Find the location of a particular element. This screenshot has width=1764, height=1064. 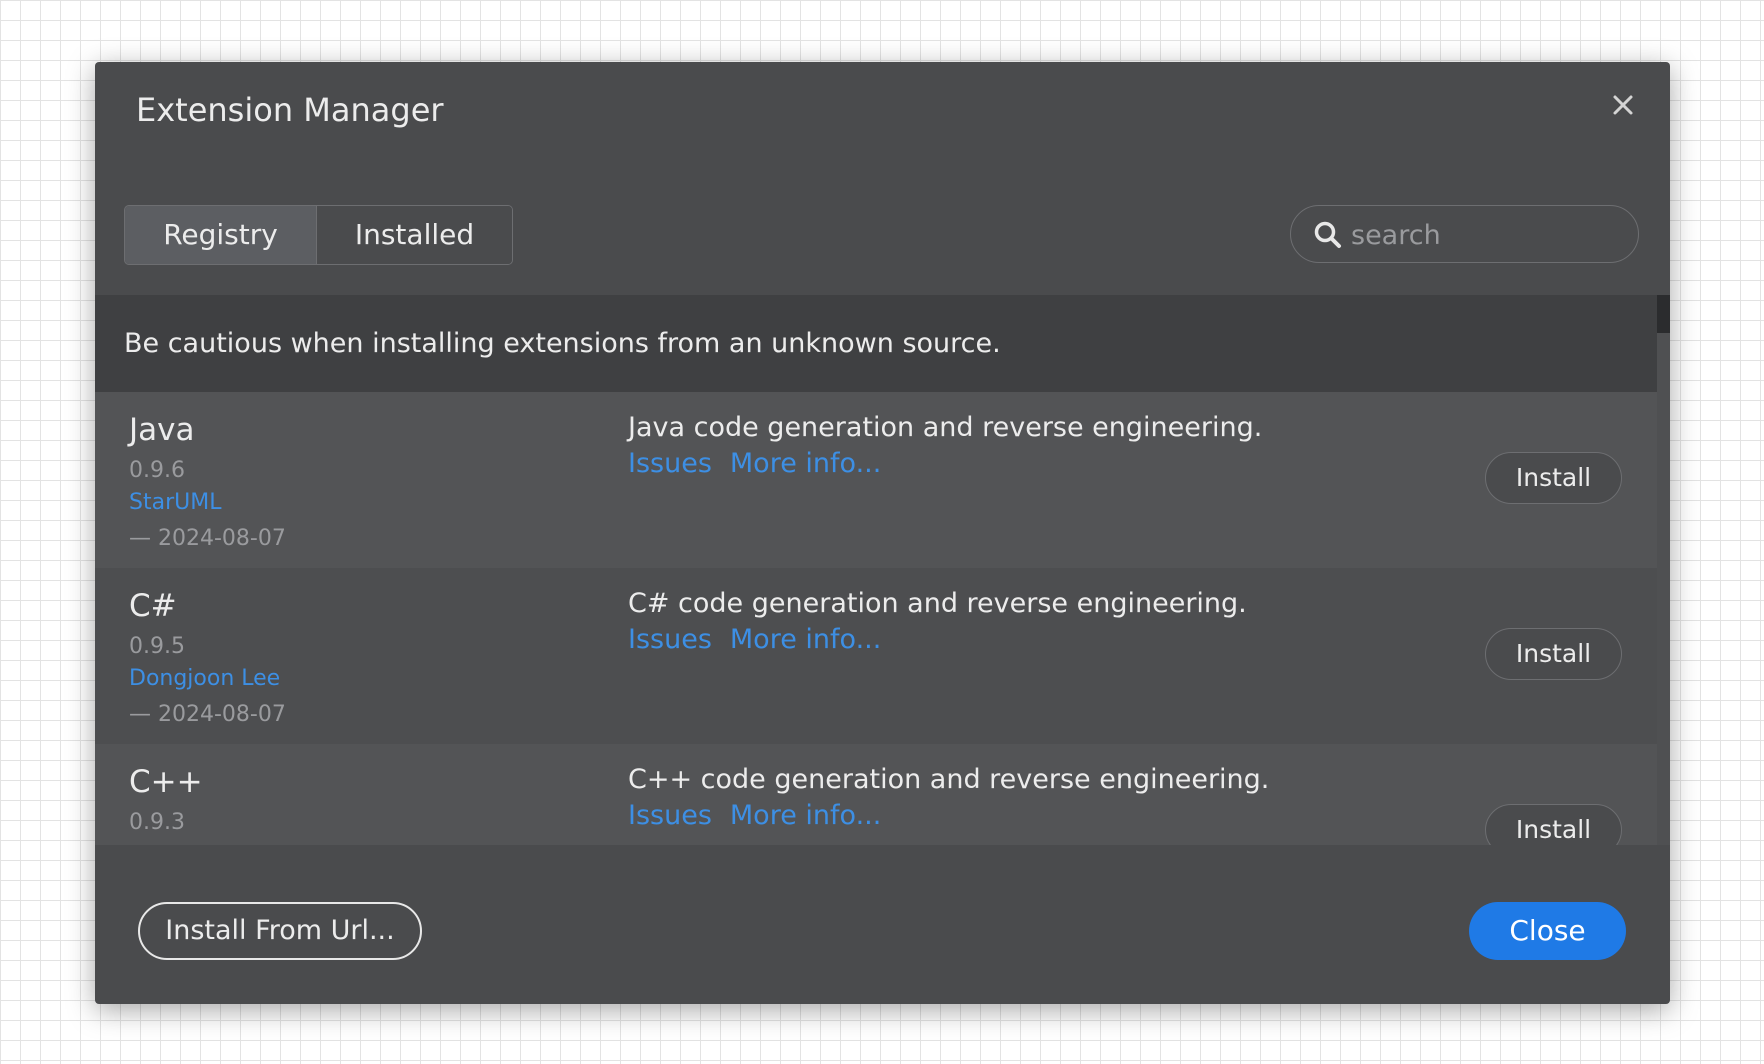

extension-author-link: Dongjoon Lee is located at coordinates (204, 679).